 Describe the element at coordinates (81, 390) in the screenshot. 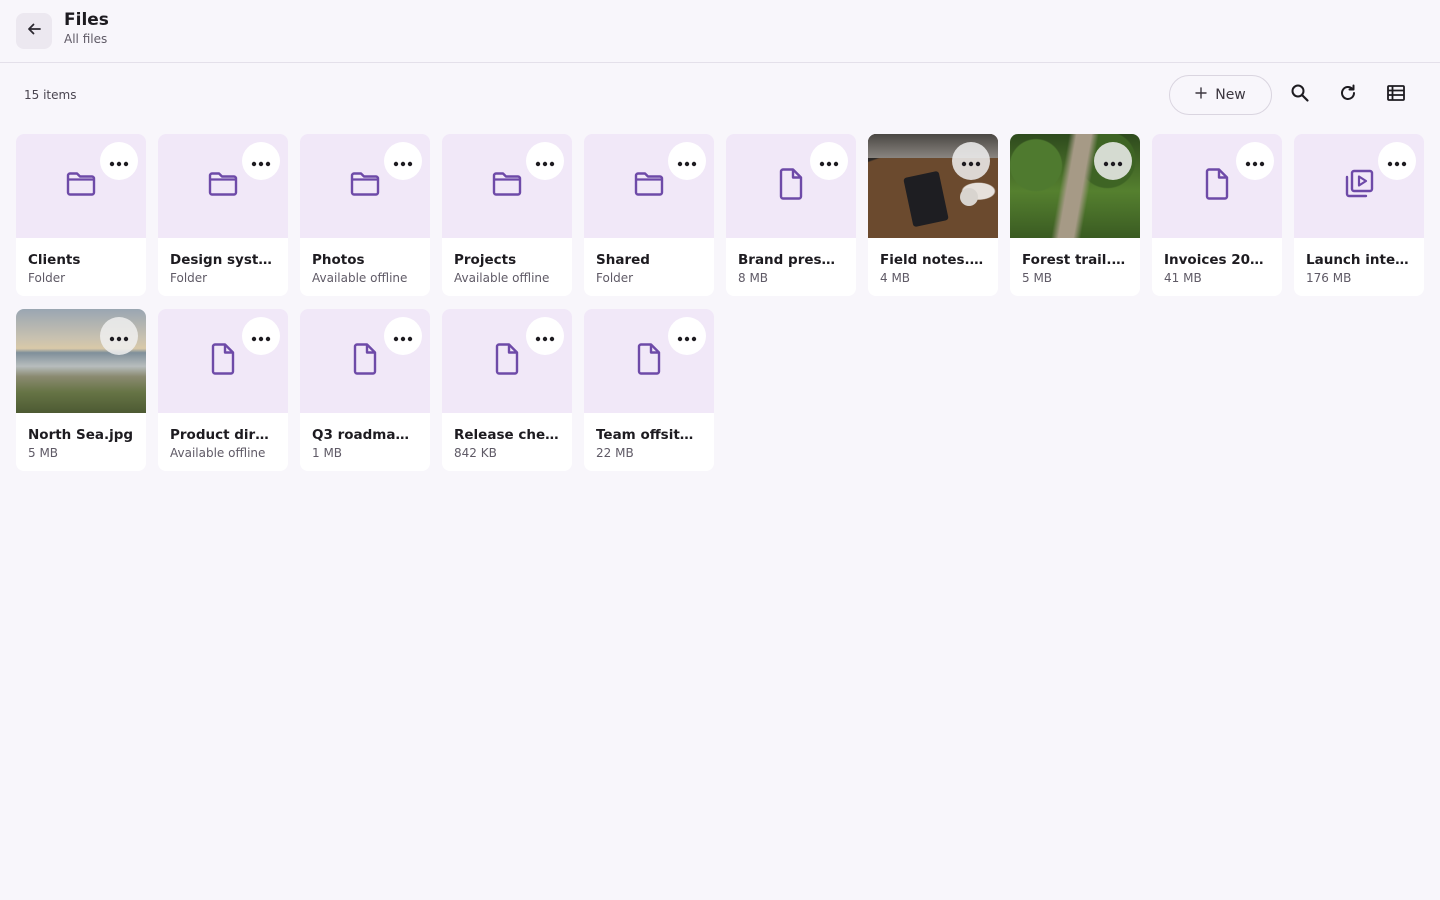

I see `file-card: North Sea.jpg 5 MB` at that location.